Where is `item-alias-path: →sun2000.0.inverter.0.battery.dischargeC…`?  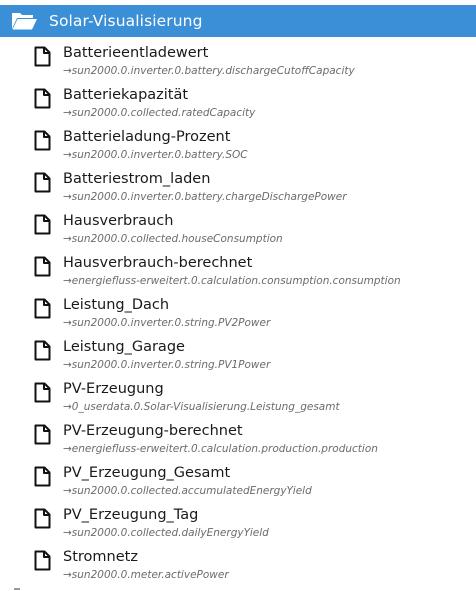
item-alias-path: →sun2000.0.inverter.0.battery.dischargeC… is located at coordinates (209, 71).